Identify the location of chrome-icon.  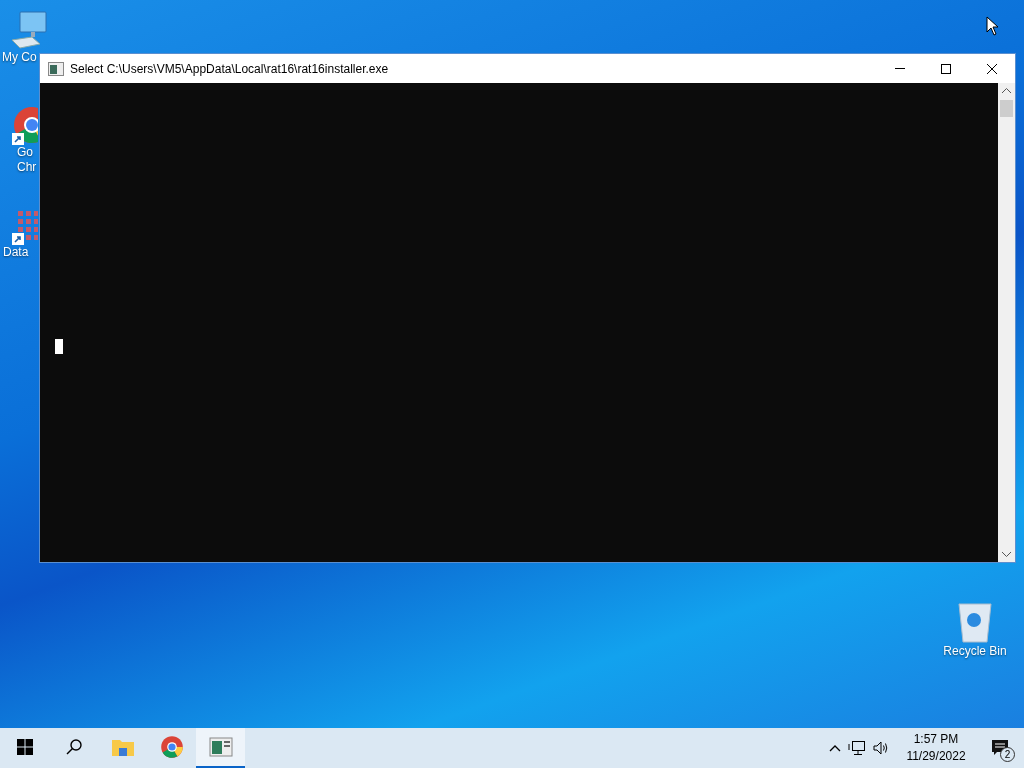
(171, 747).